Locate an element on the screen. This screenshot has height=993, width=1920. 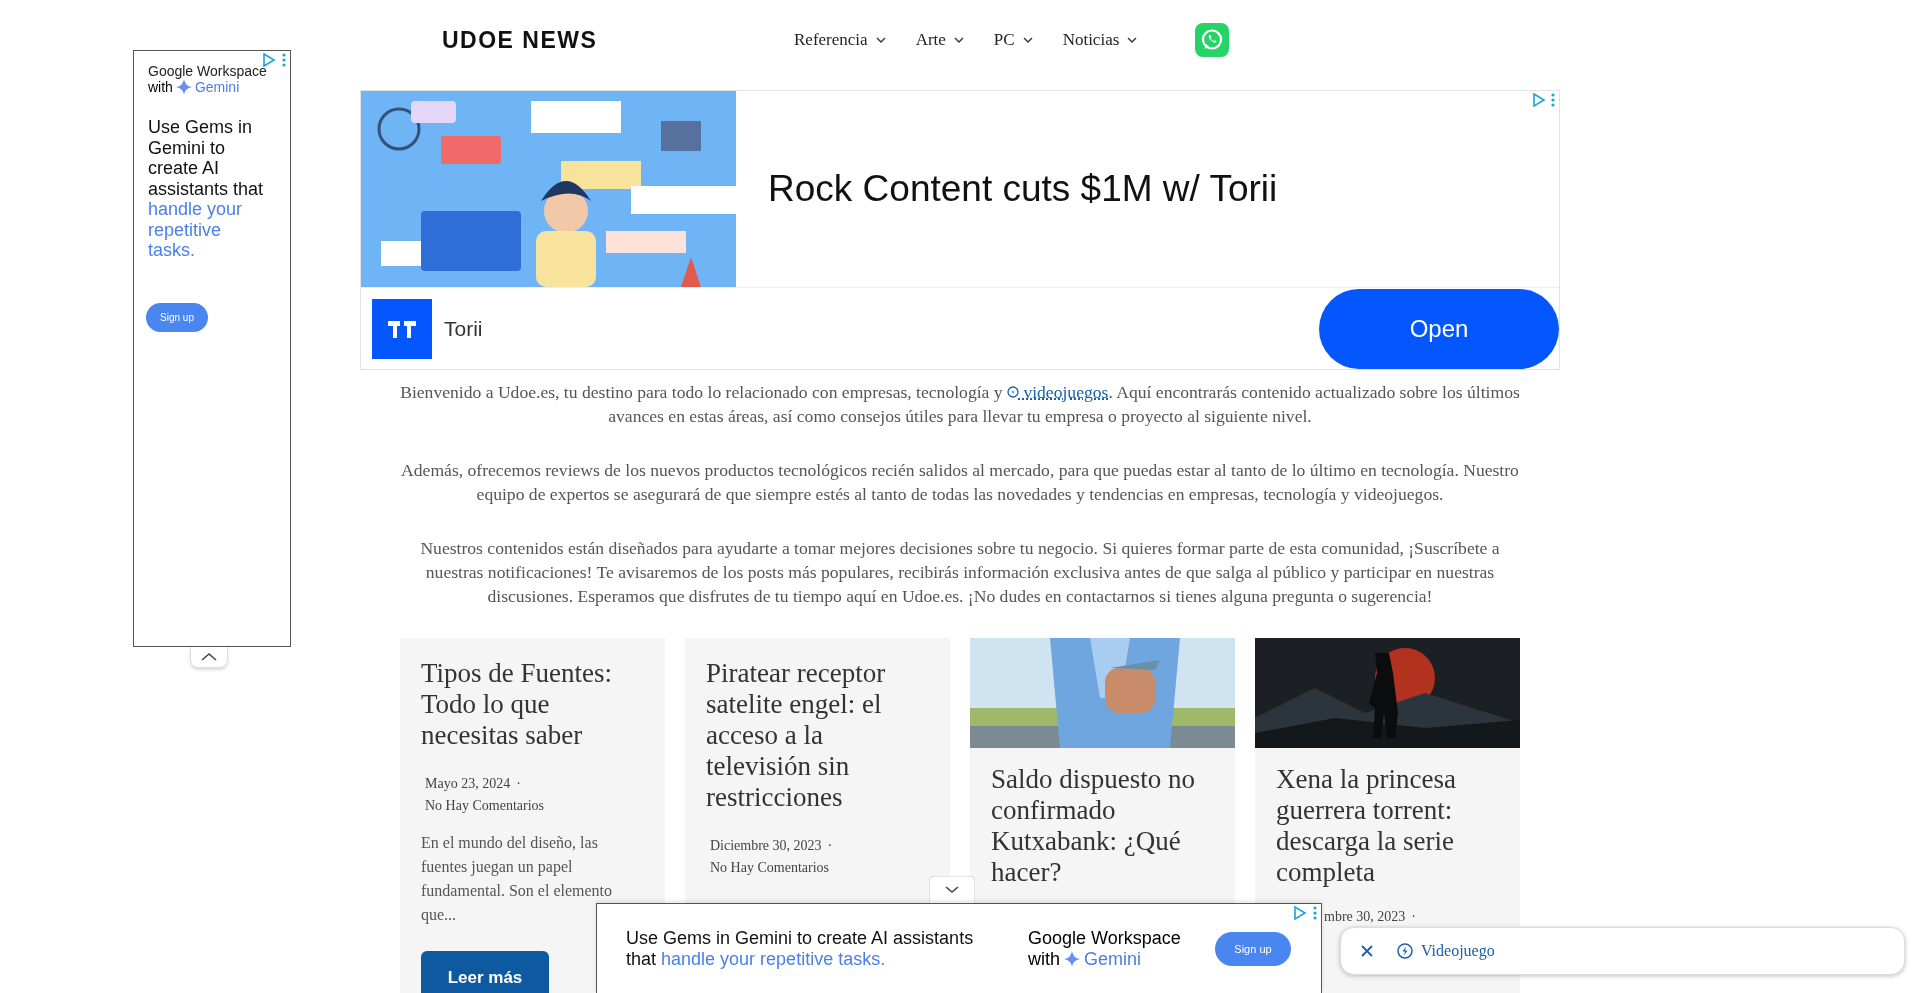
intro-paragraph: Nuestros contenidos están diseñados para ayudarte a tomar mejores decisiones sobre tu negocio. Si quieres formar parte de esta comunidad, ¡Suscríbete a nuestras notificaciones! Te avisaremos de los posts más populares, recibirás información exclusiva antes de que salga al público y participar en nuestras discusiones. Esperamos que disfrutes de tu tiempo aquí en Udoe.es. ¡No dudes en contactarnos si tienes alguna pregunta o sugerencia! is located at coordinates (960, 572).